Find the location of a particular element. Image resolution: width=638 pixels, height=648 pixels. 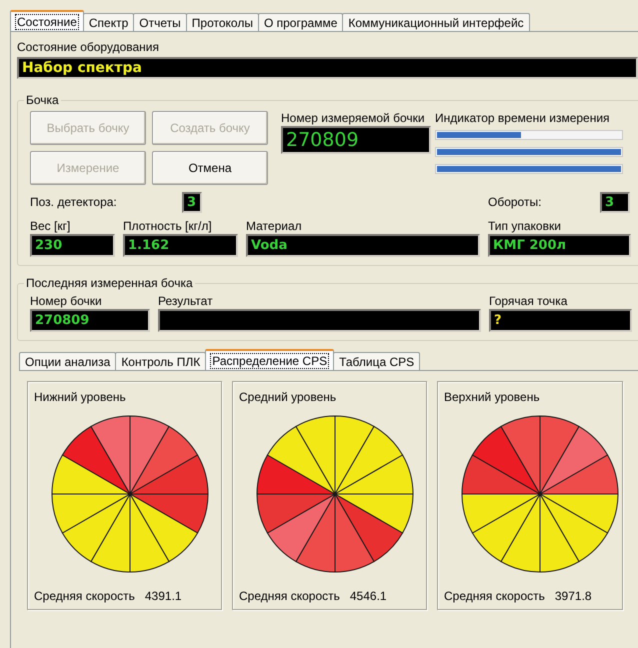

group-title: Последняя измеренная бочка is located at coordinates (109, 283).